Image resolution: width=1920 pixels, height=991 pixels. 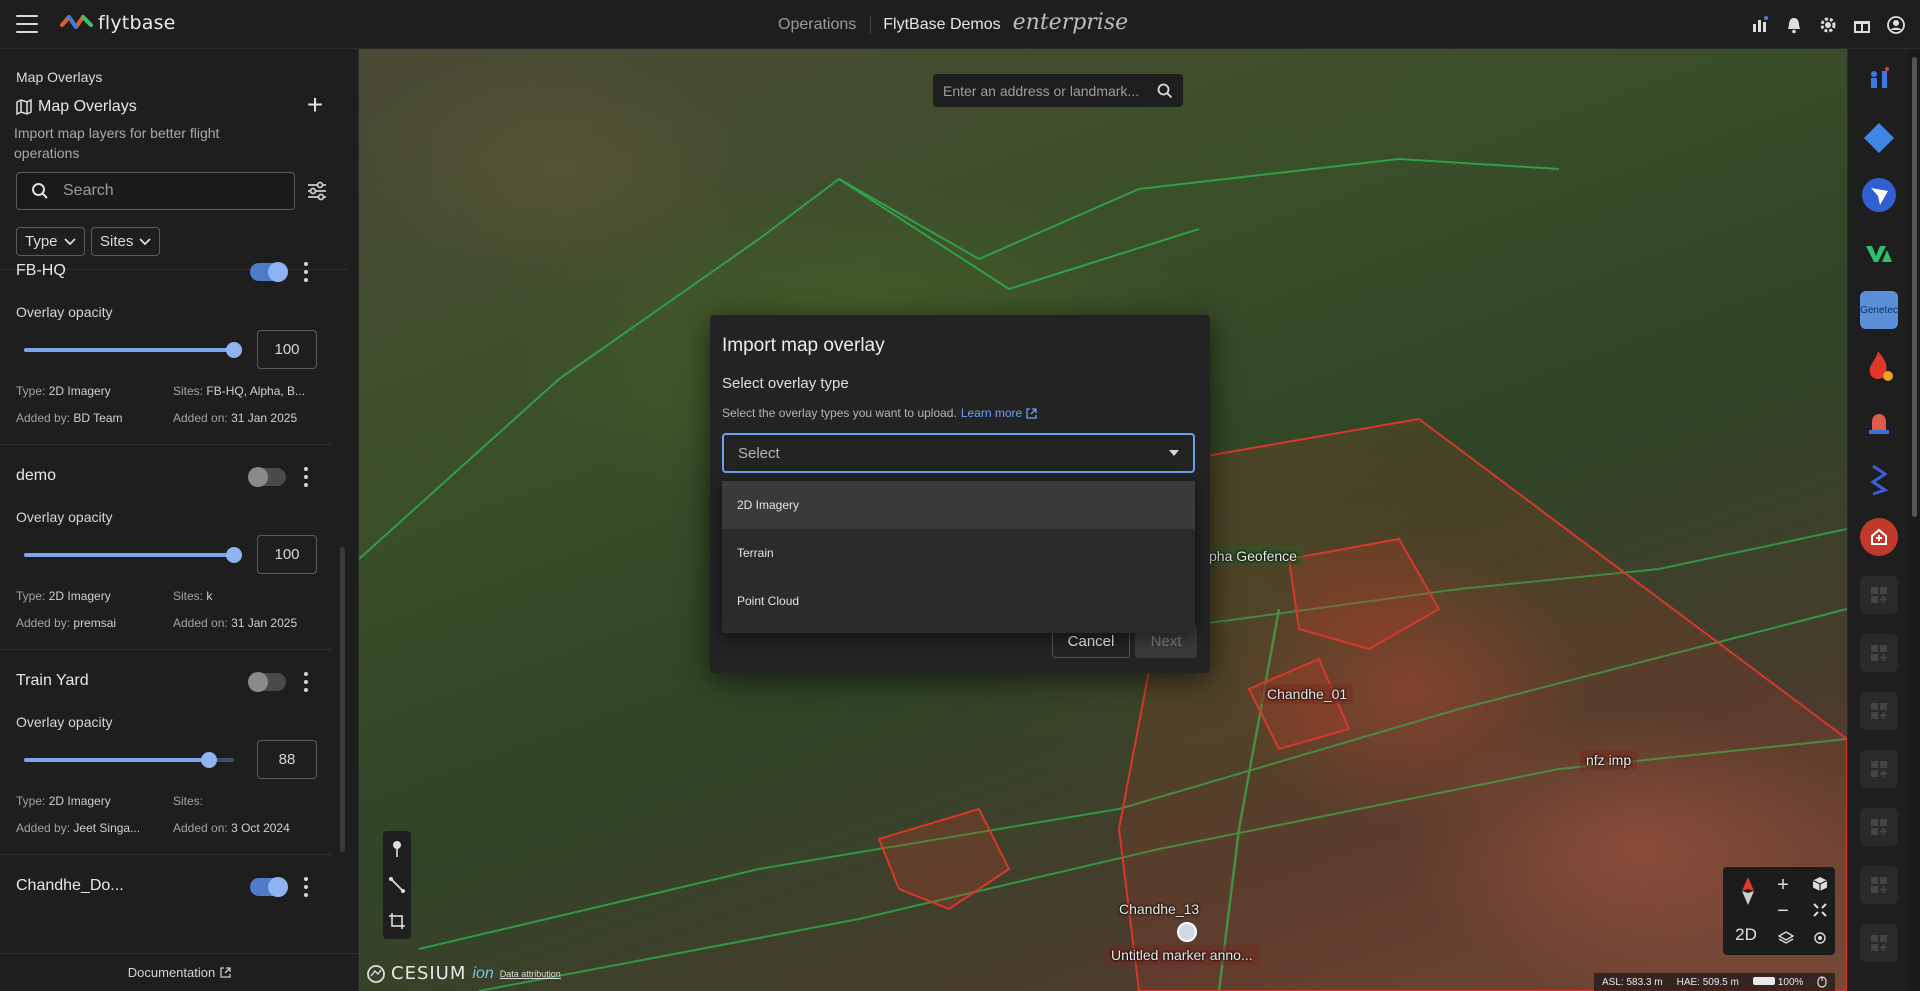 I want to click on overlay-name: FB-HQ, so click(x=41, y=270).